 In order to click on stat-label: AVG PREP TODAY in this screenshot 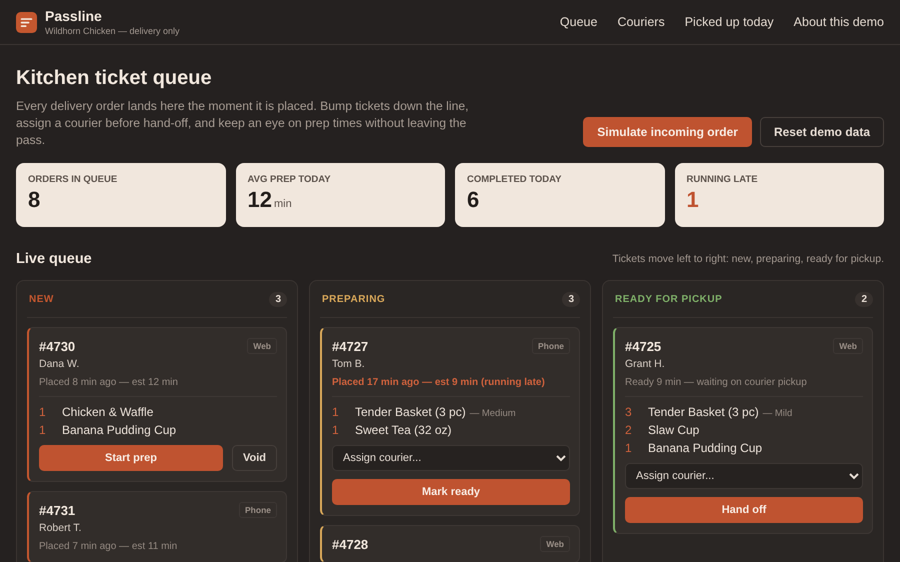, I will do `click(290, 179)`.